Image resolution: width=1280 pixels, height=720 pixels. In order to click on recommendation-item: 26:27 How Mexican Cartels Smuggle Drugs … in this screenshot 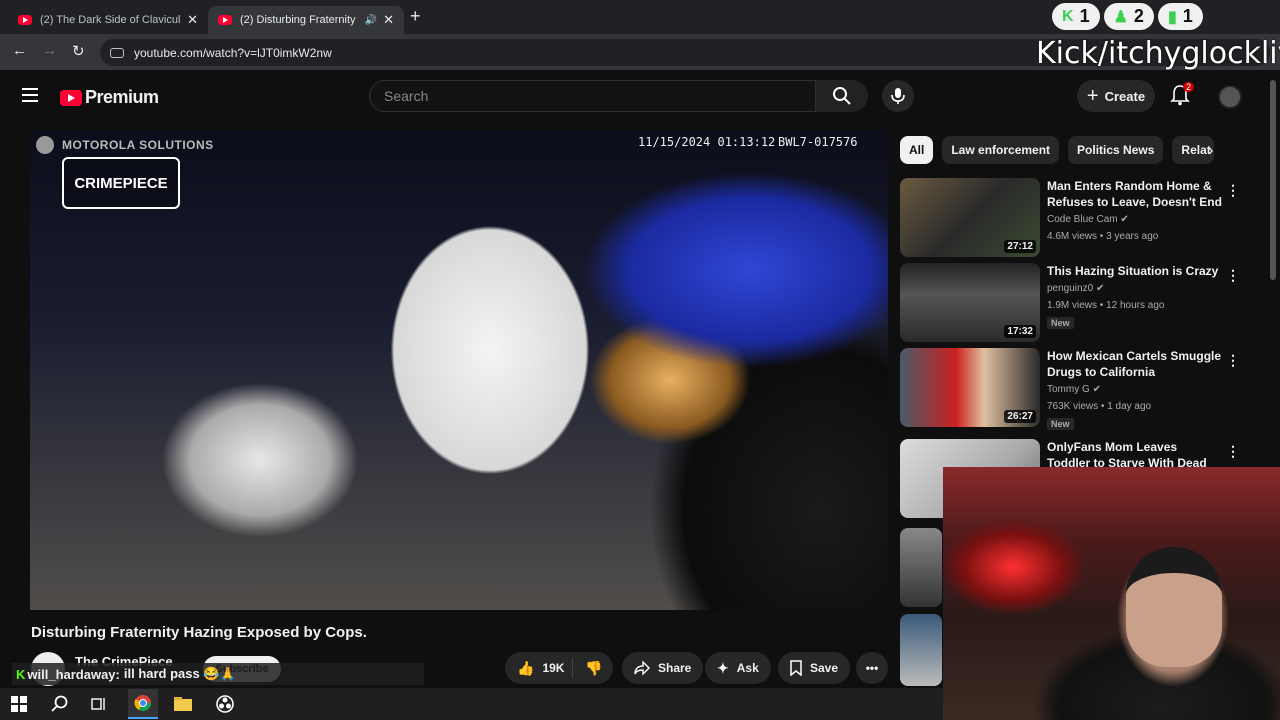, I will do `click(1085, 389)`.